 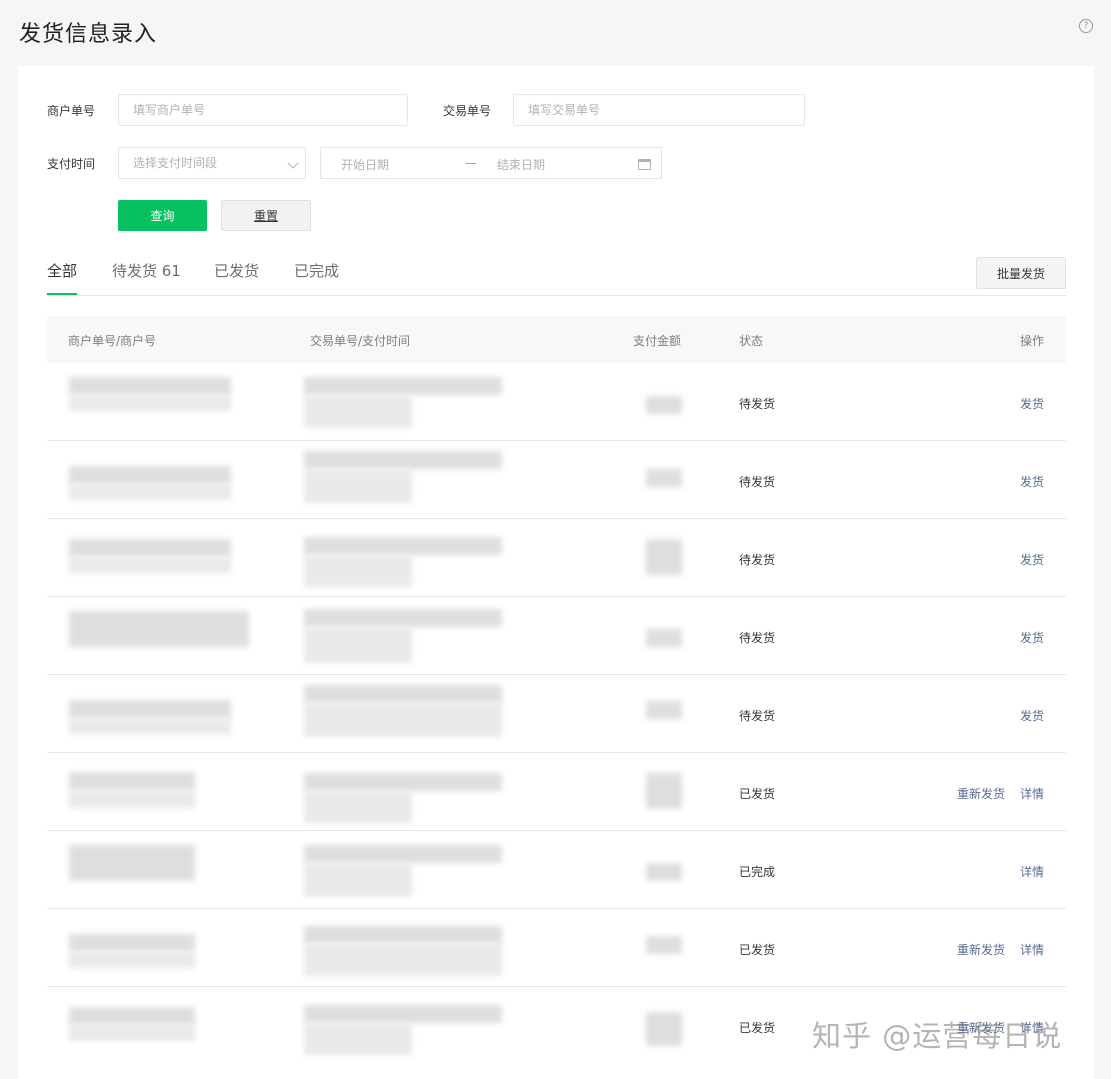 I want to click on tab-all: 全部, so click(x=62, y=270).